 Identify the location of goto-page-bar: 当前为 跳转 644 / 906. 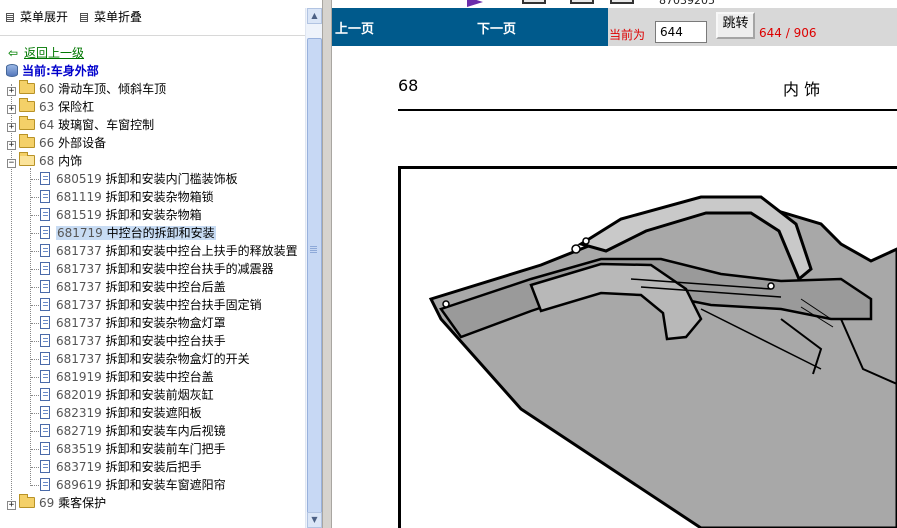
(752, 27).